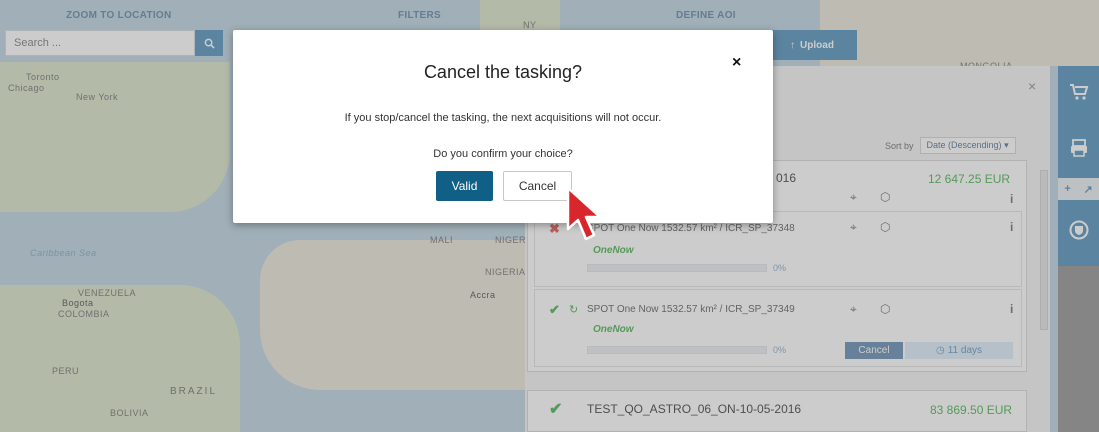  I want to click on close-icon: ×, so click(736, 63).